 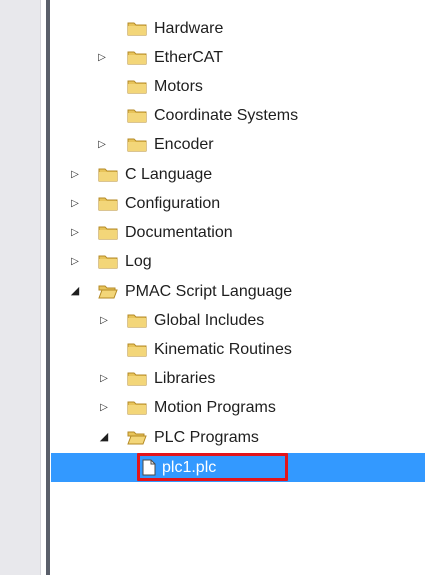 I want to click on tree-item-label: Motors, so click(x=178, y=86).